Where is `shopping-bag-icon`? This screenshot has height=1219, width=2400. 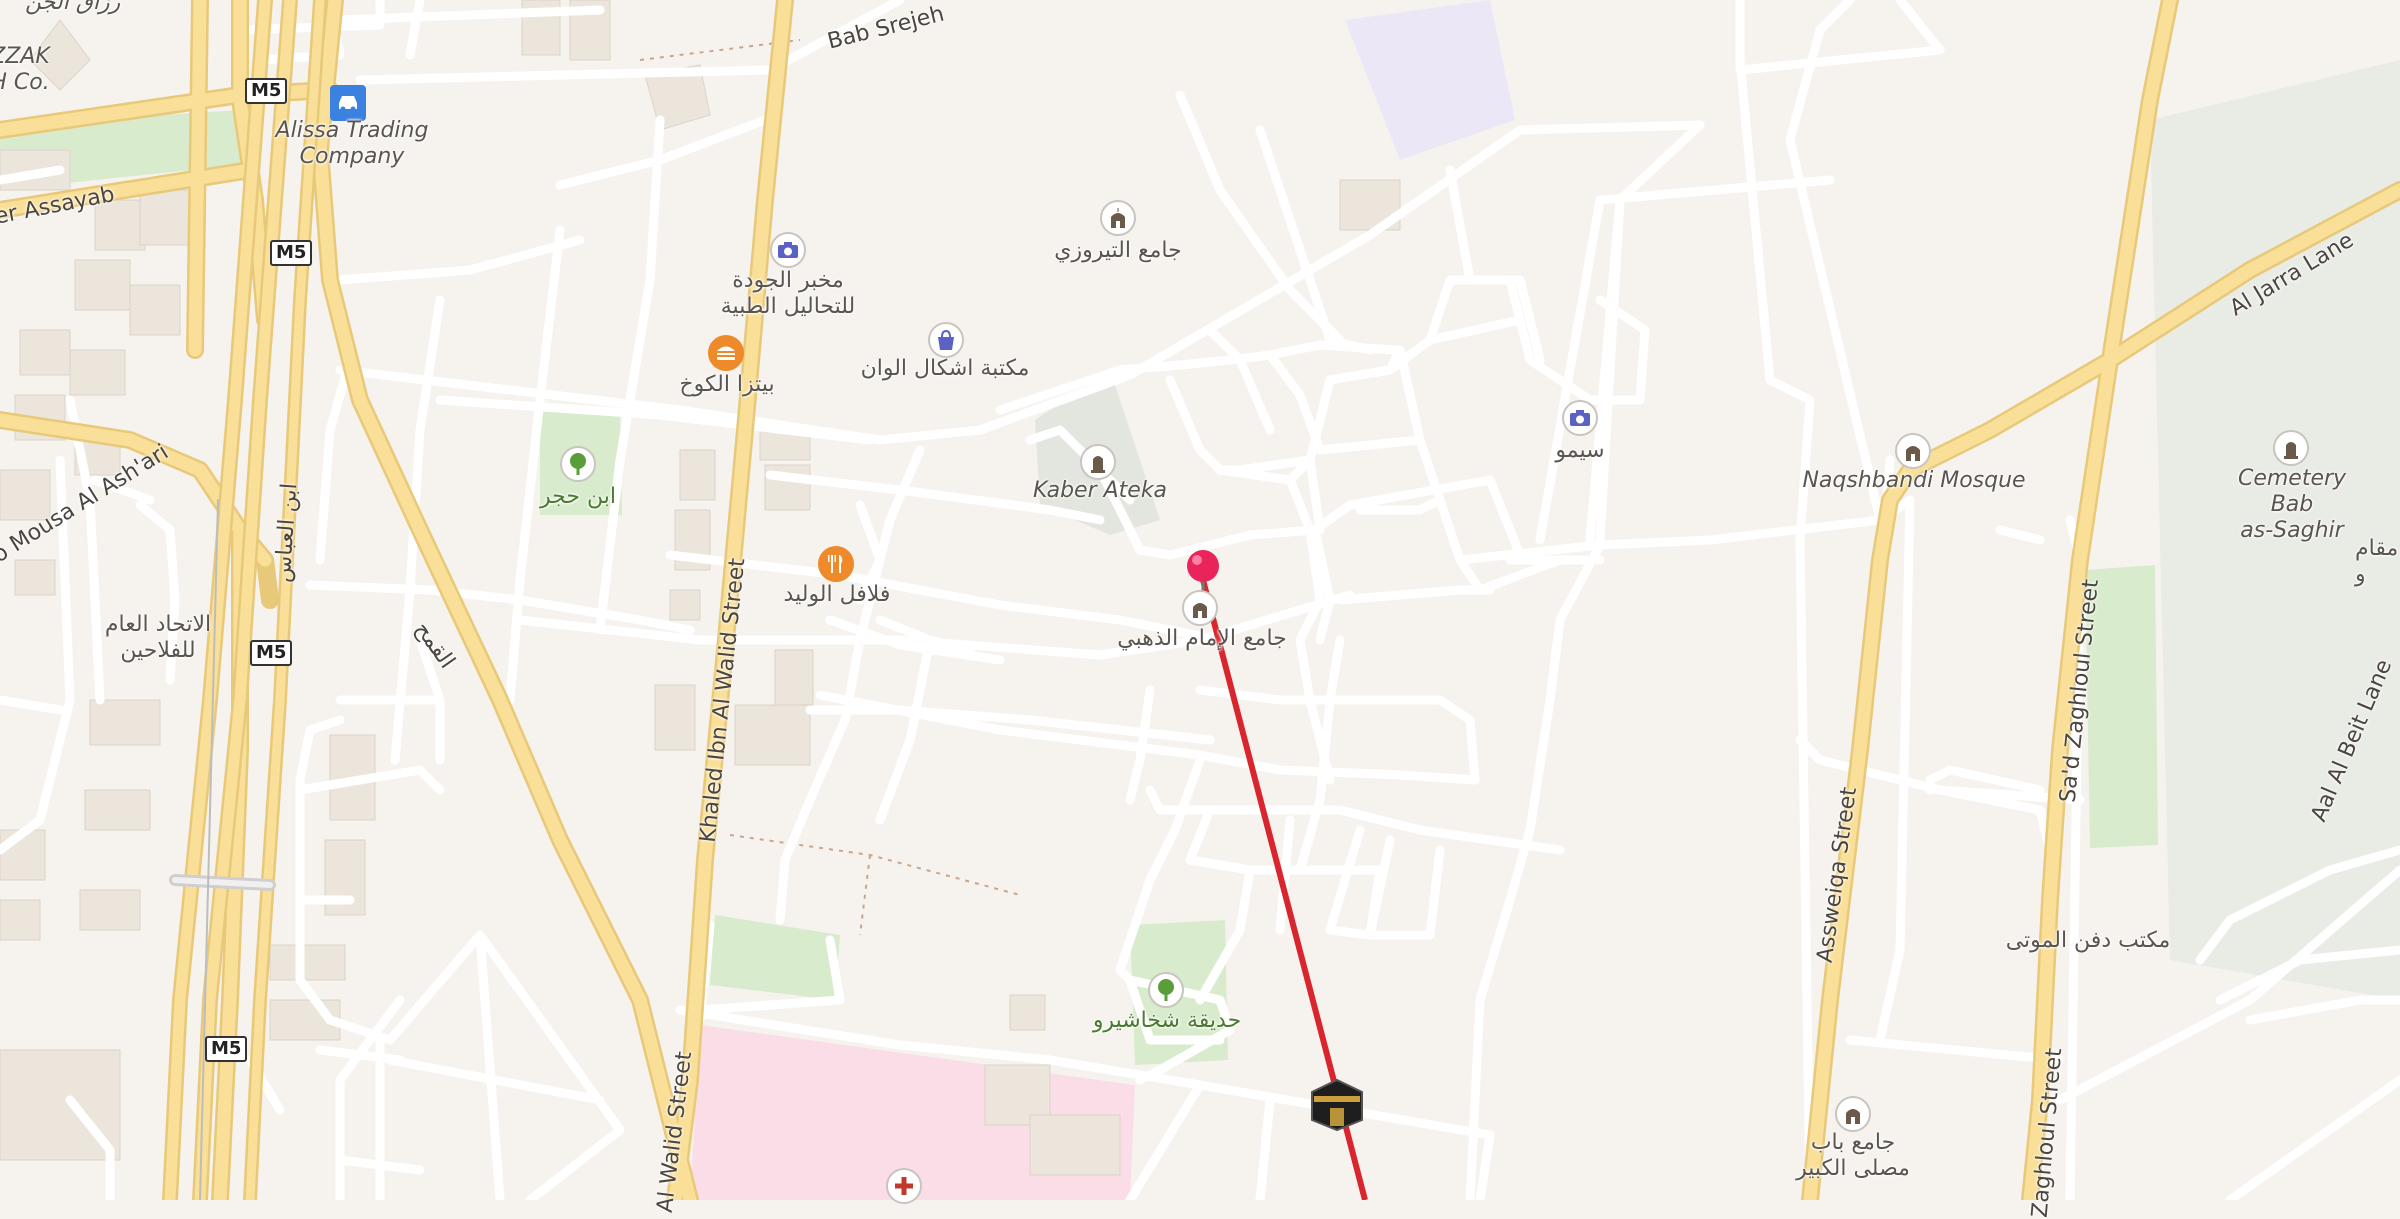 shopping-bag-icon is located at coordinates (946, 340).